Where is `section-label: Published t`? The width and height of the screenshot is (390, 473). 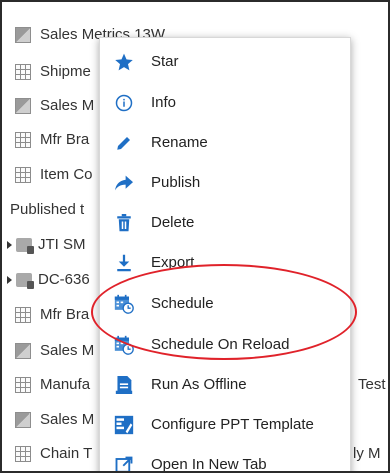
section-label: Published t is located at coordinates (47, 209).